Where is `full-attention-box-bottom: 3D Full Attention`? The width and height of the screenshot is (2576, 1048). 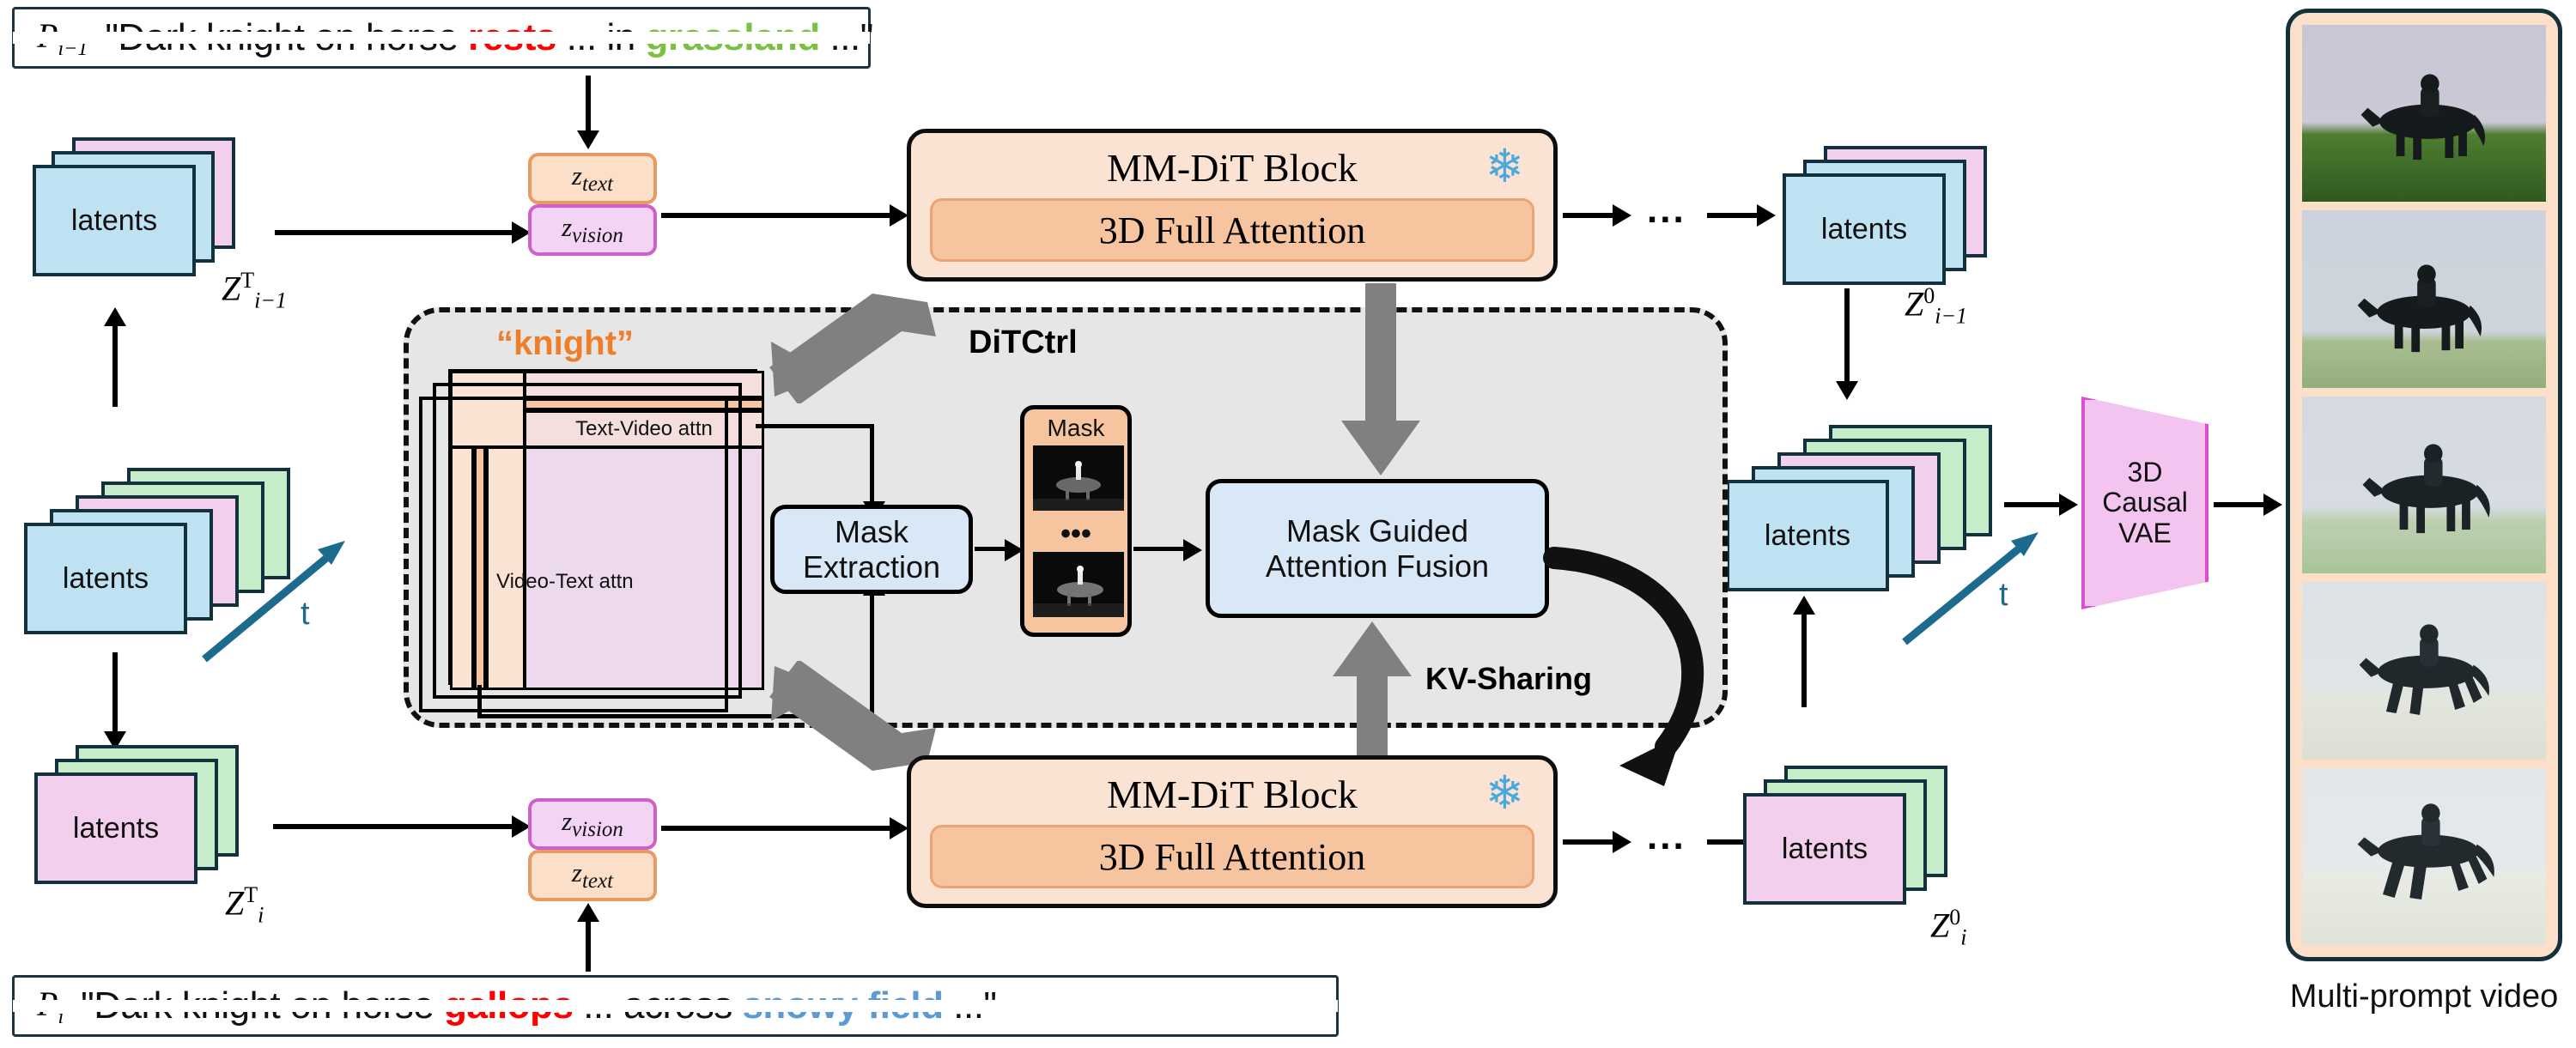 full-attention-box-bottom: 3D Full Attention is located at coordinates (1232, 856).